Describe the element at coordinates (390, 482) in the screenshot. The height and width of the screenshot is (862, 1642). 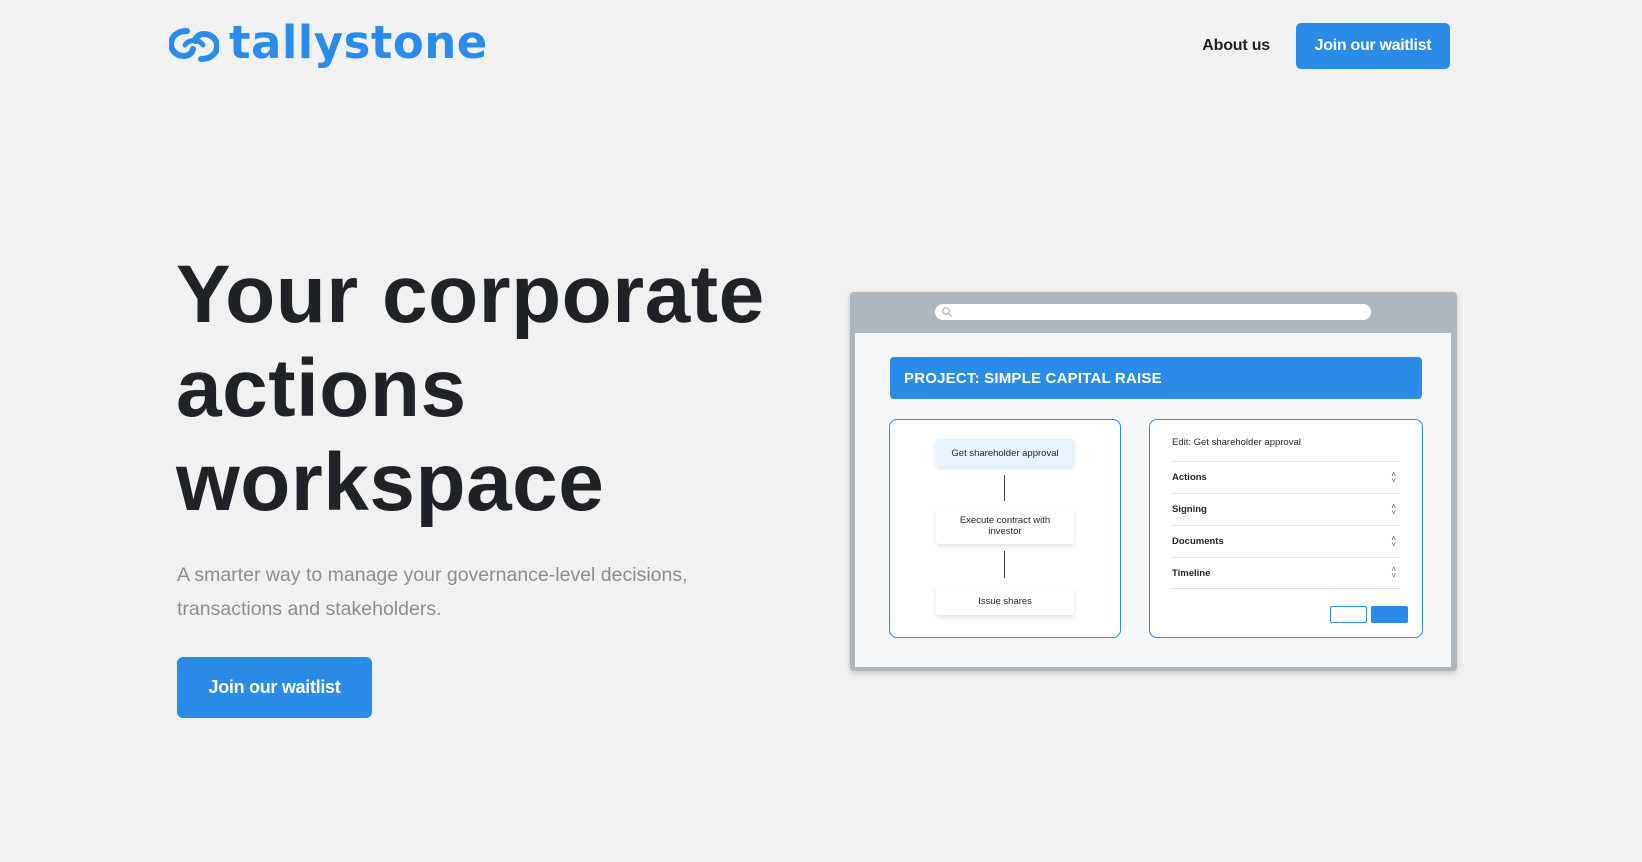
I see `hero-title-line: workspace` at that location.